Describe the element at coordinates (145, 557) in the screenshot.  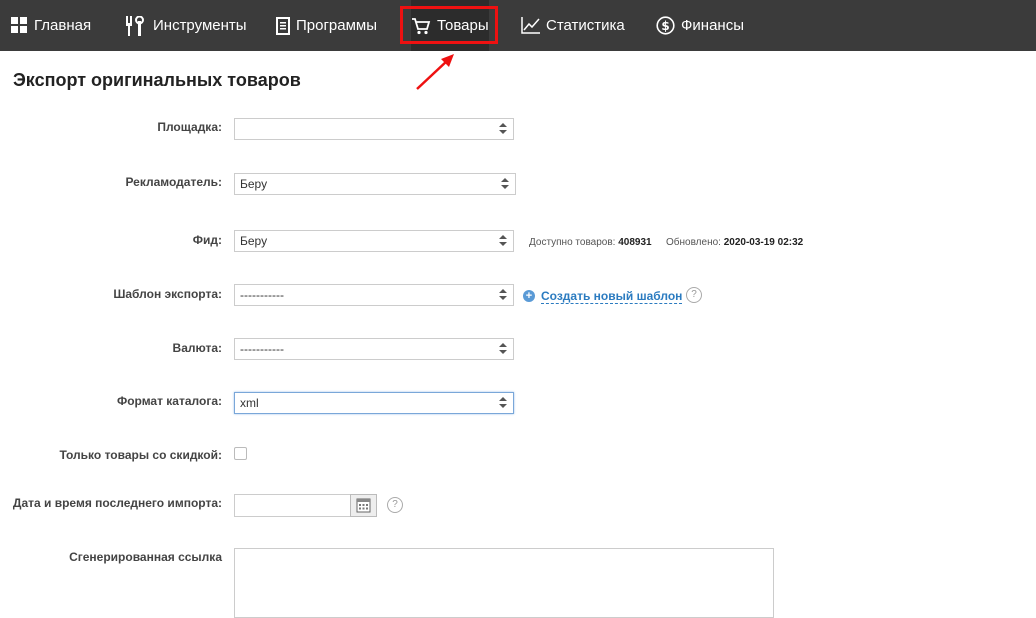
I see `generated-link-label: Сгенерированная ссылка` at that location.